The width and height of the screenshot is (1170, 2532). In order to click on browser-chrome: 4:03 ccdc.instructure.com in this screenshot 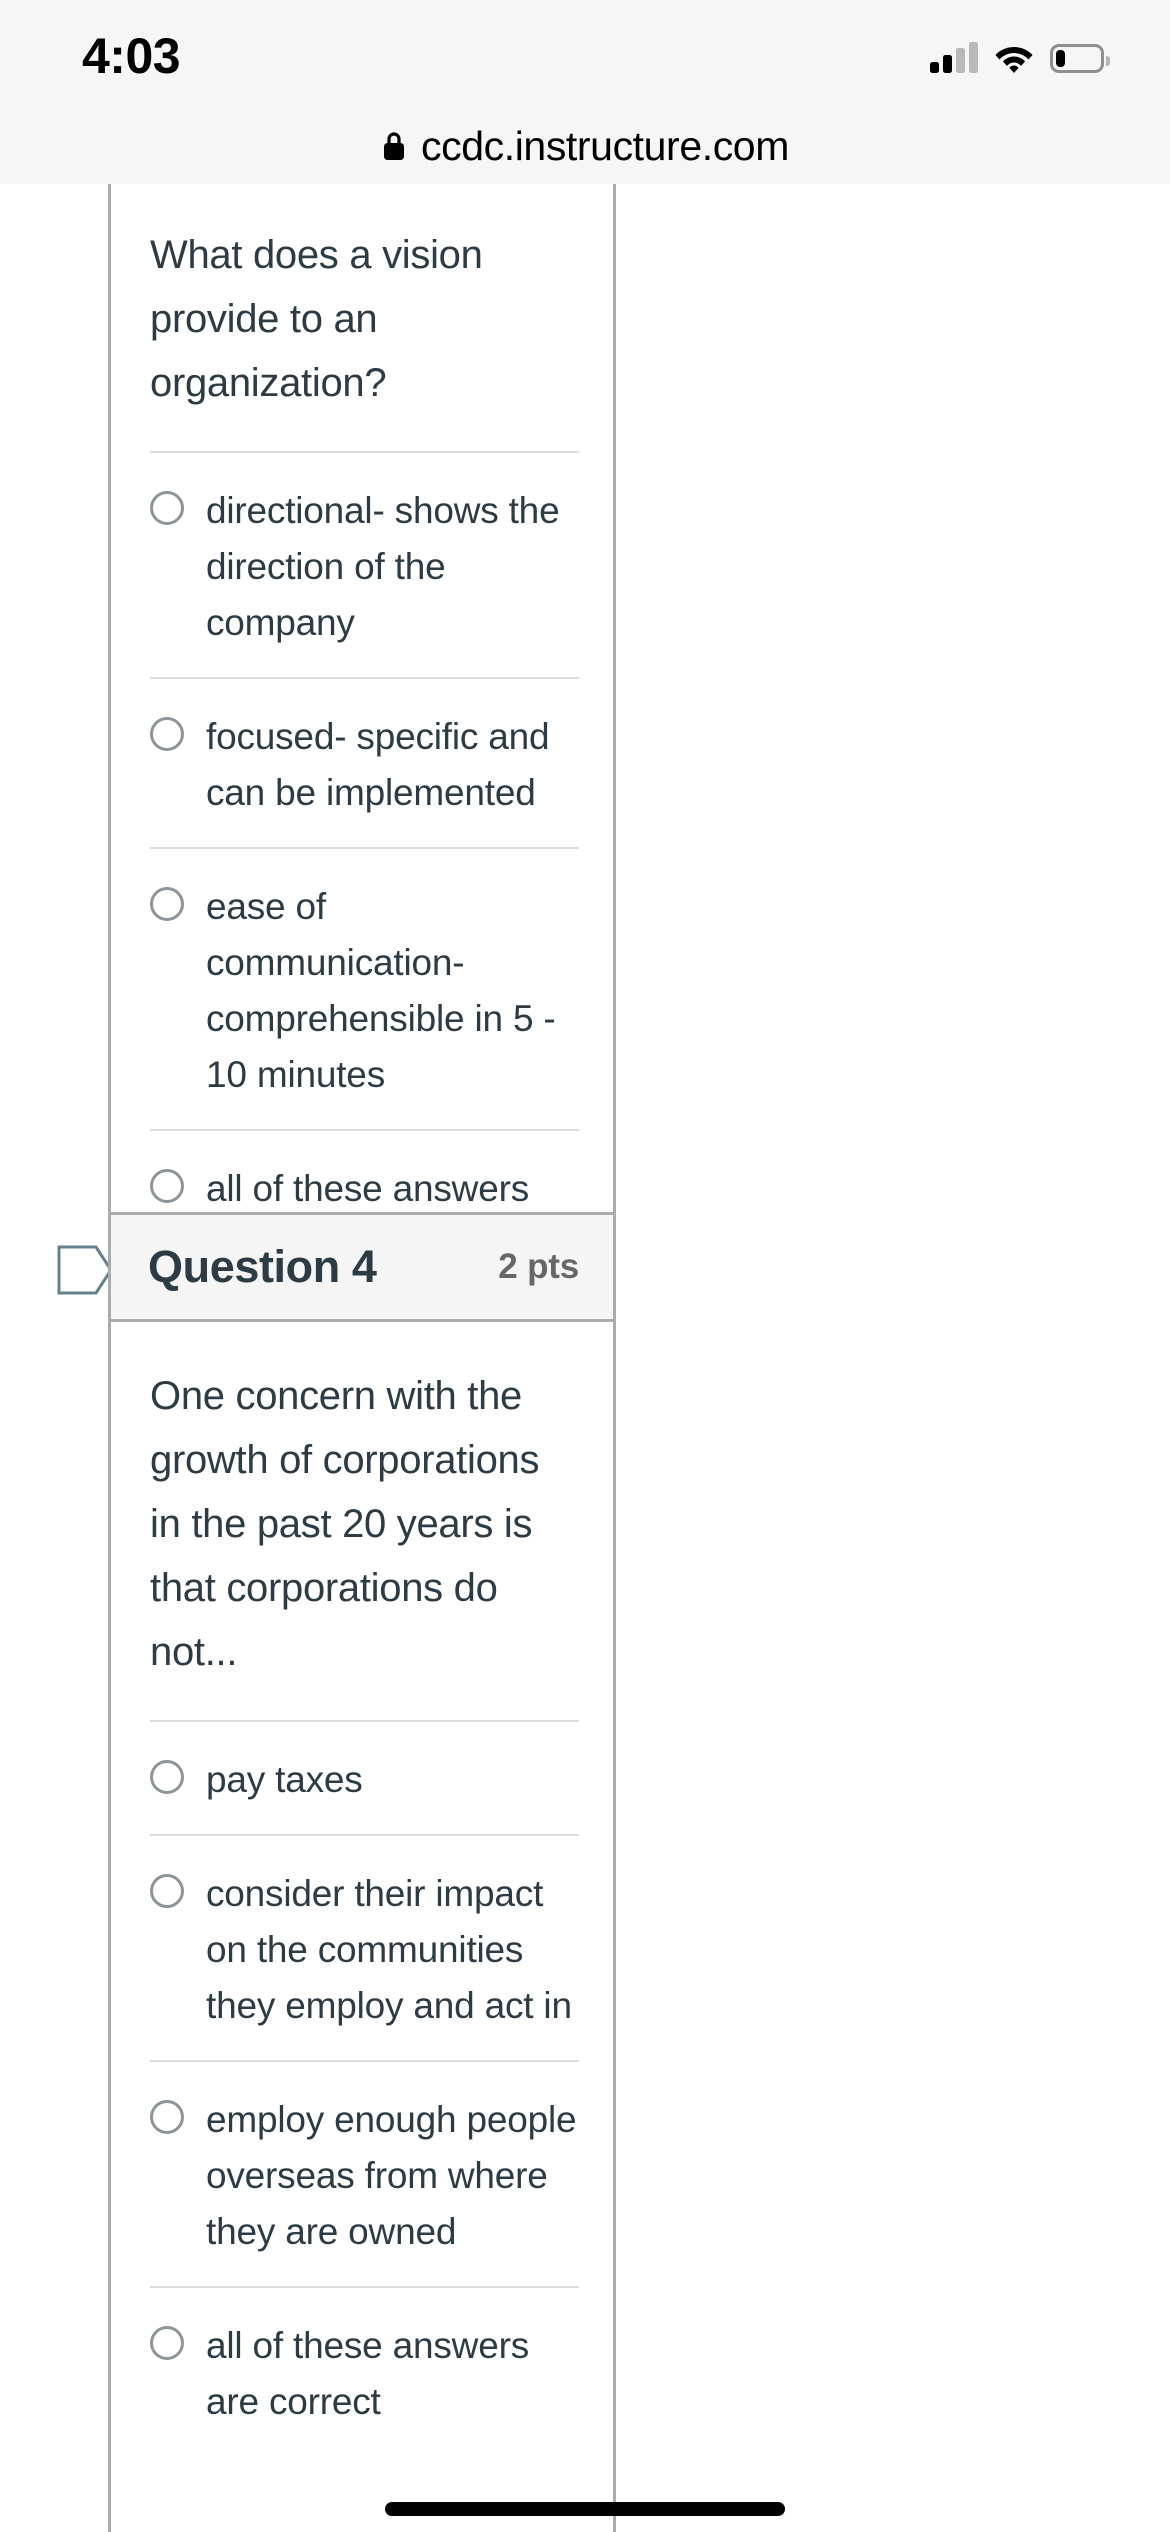, I will do `click(585, 92)`.